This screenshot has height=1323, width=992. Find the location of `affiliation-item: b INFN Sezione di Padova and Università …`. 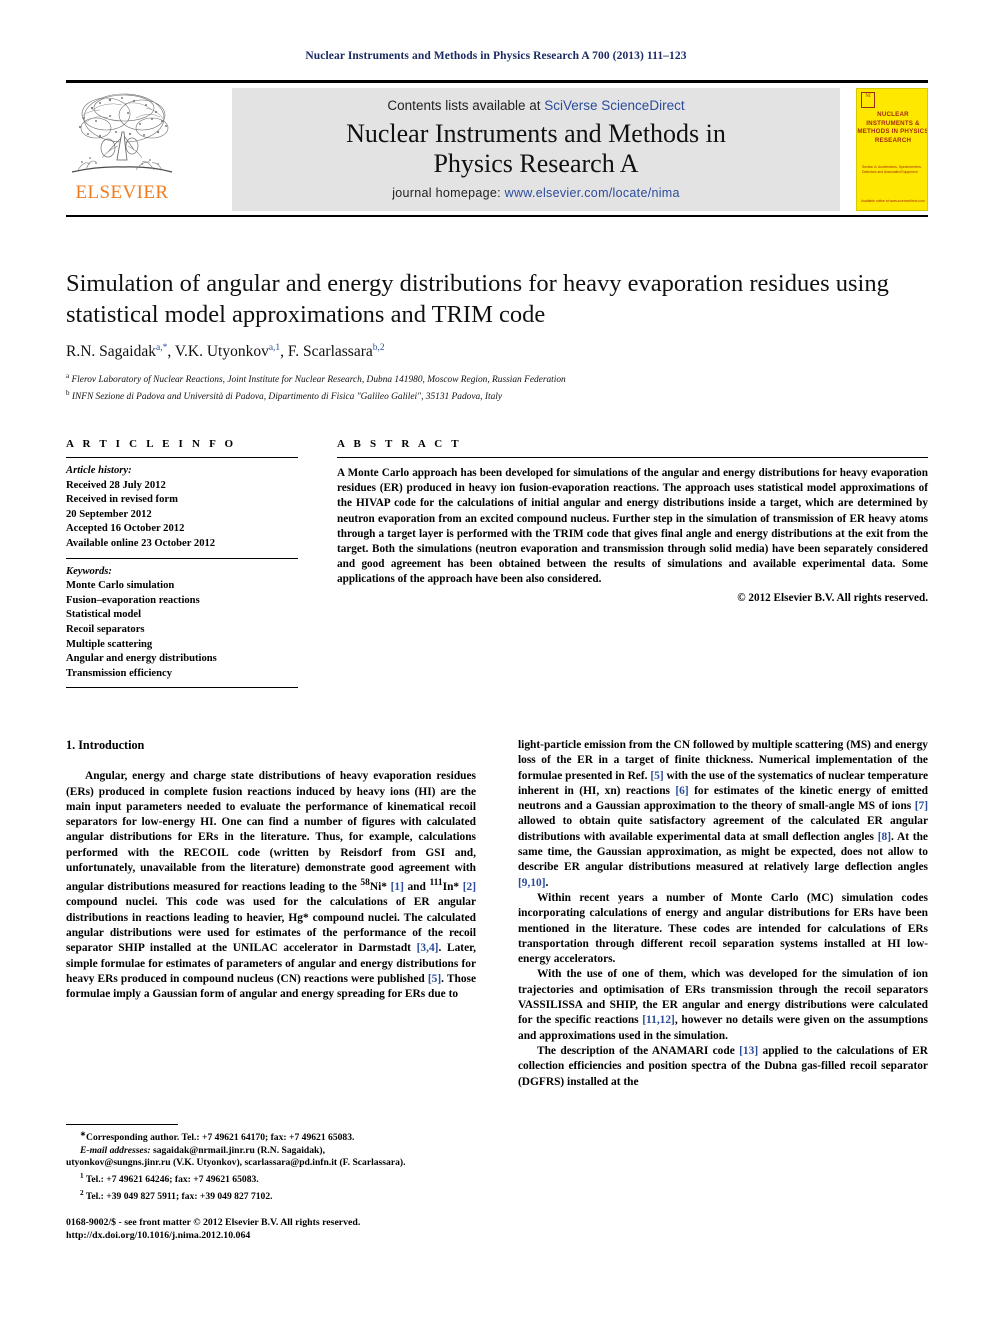

affiliation-item: b INFN Sezione di Padova and Università … is located at coordinates (497, 395).